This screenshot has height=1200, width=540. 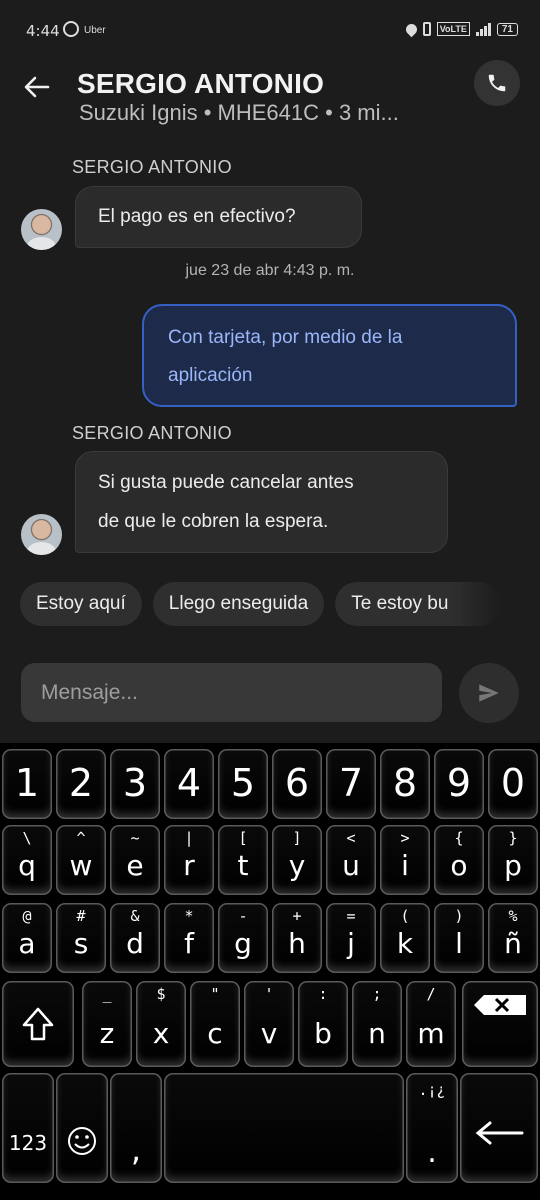 I want to click on key-label: y, so click(x=297, y=865).